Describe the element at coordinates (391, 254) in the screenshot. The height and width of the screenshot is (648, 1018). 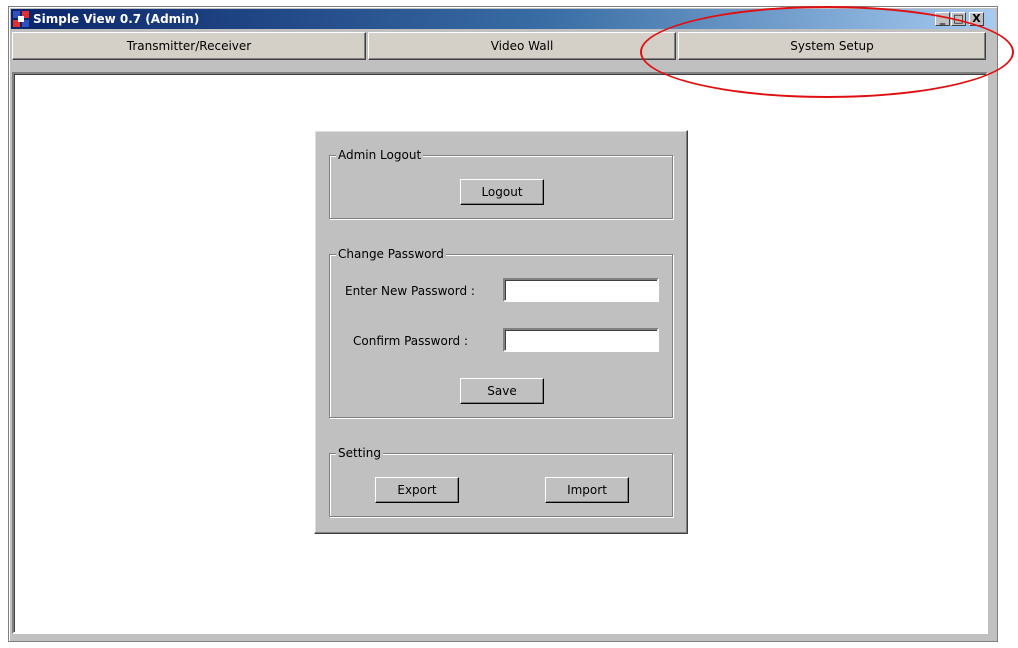
I see `change-password-legend: Change Password` at that location.